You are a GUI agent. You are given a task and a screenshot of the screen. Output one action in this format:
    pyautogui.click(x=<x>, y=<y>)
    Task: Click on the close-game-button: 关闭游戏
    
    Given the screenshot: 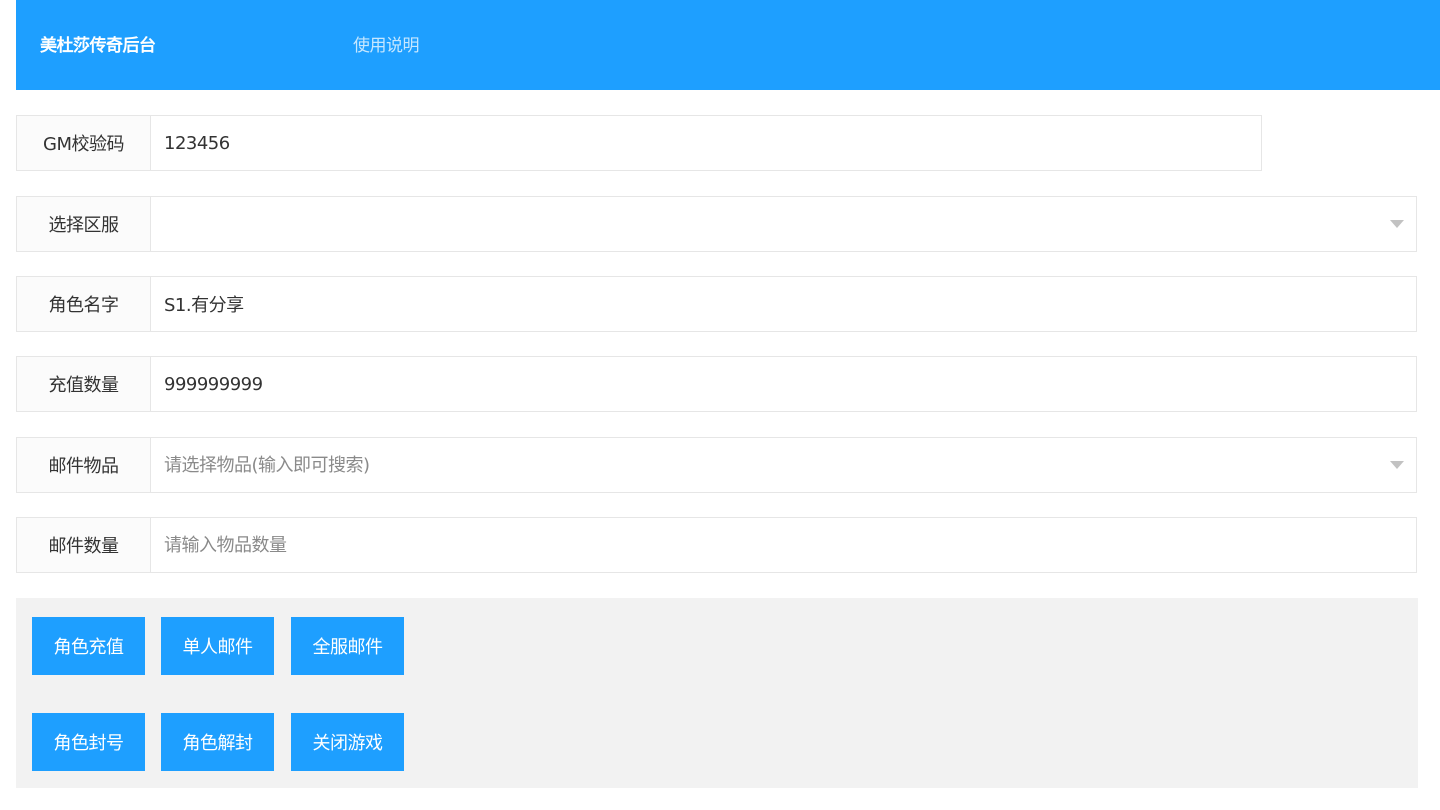 What is the action you would take?
    pyautogui.click(x=347, y=742)
    